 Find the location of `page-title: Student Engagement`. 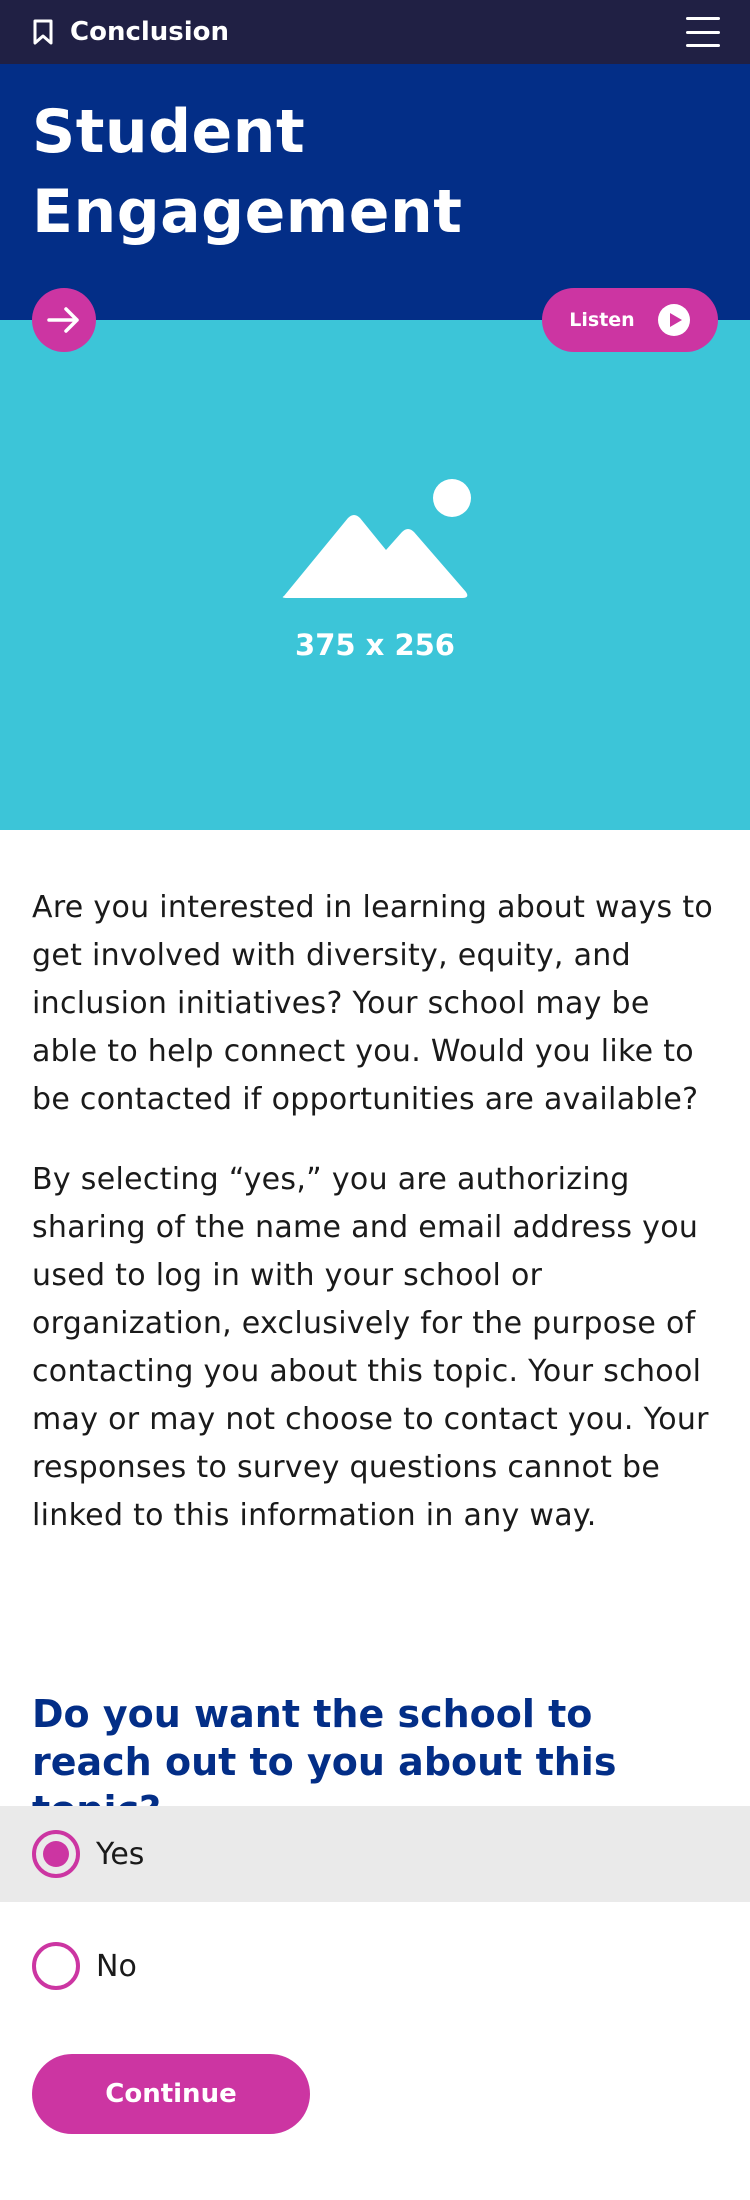

page-title: Student Engagement is located at coordinates (247, 172).